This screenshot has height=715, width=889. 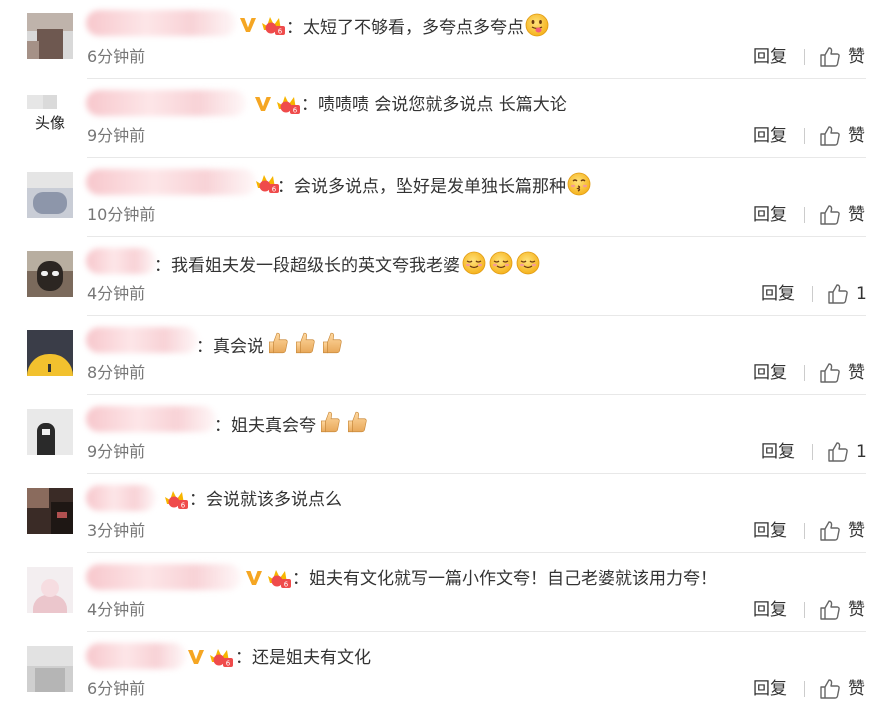 What do you see at coordinates (273, 426) in the screenshot?
I see `comment-body: 姐夫真会夸` at bounding box center [273, 426].